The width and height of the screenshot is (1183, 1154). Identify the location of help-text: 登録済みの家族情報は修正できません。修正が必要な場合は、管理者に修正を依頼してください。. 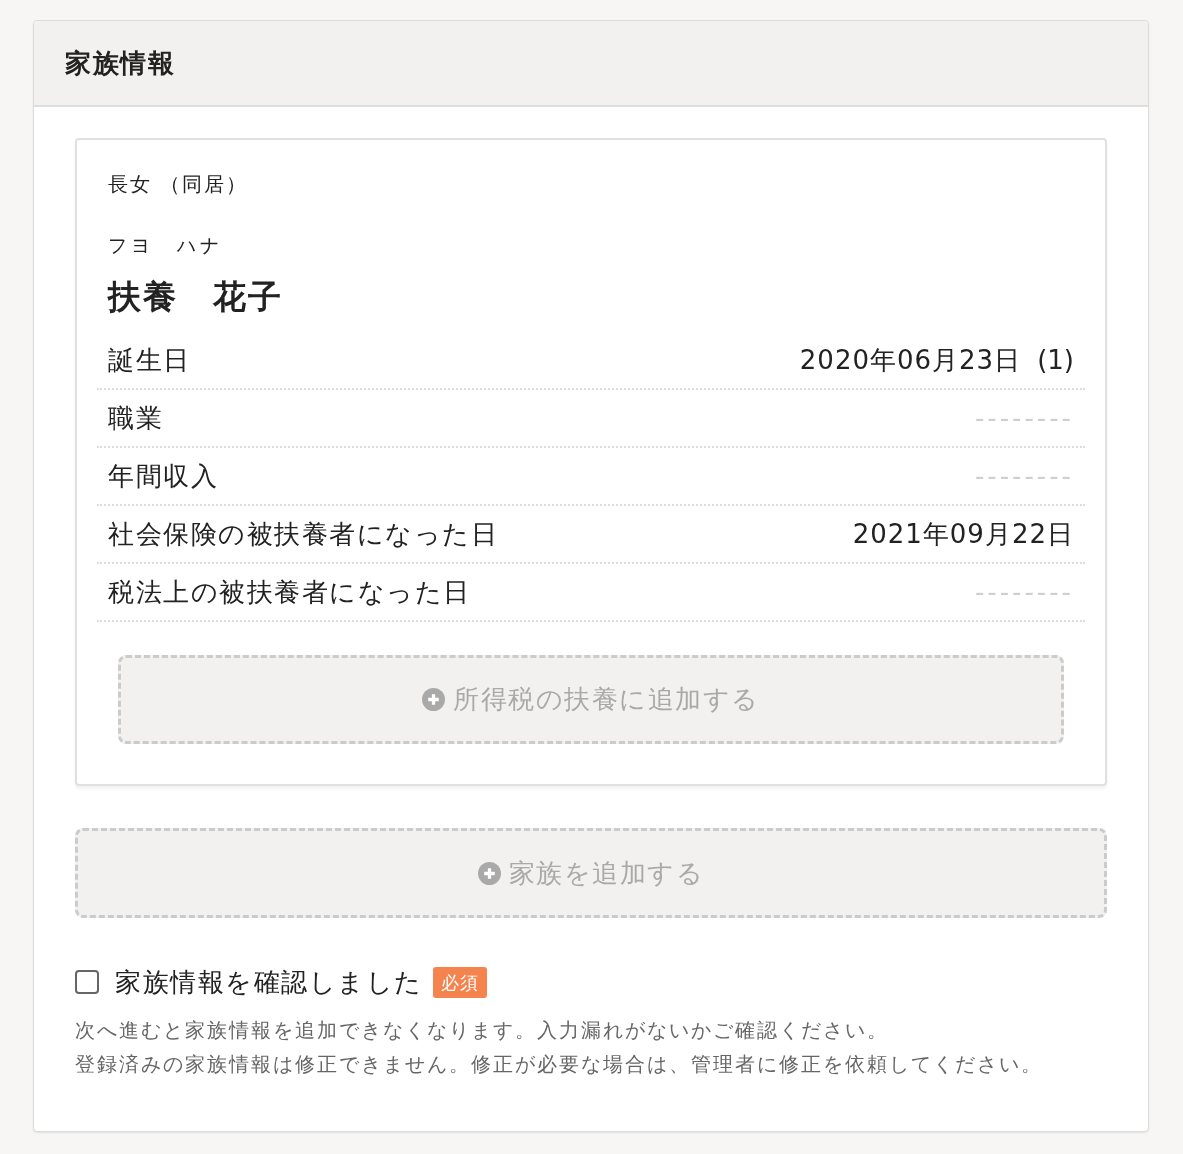
(559, 1064).